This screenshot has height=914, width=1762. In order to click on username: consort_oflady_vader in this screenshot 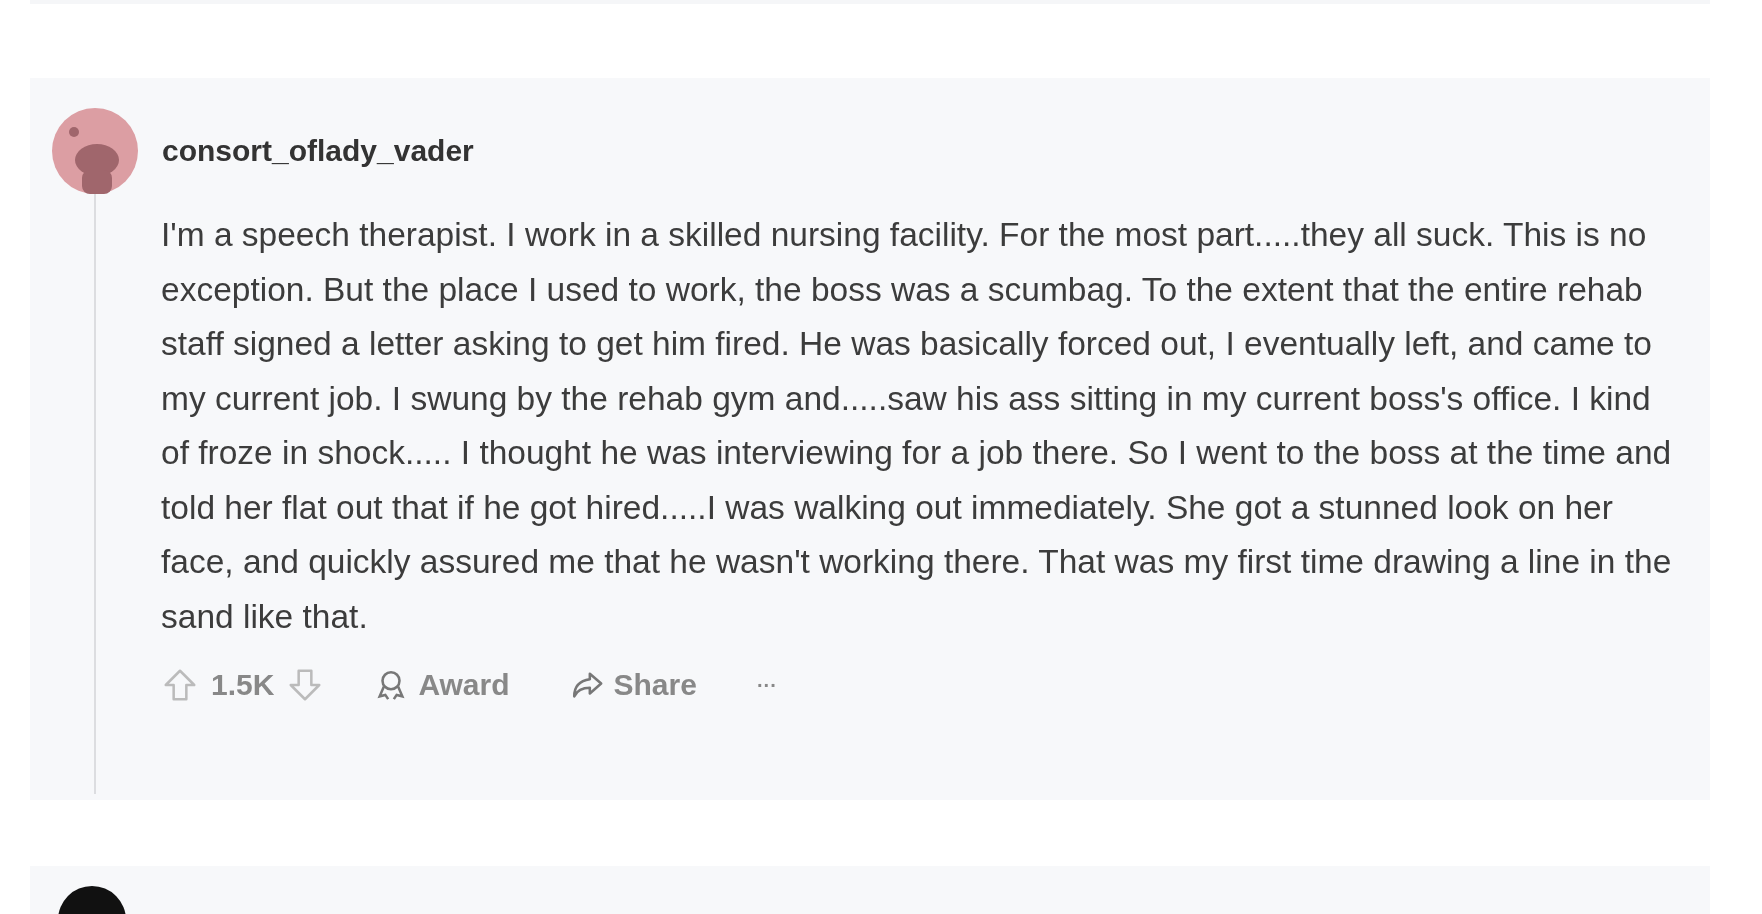, I will do `click(318, 151)`.